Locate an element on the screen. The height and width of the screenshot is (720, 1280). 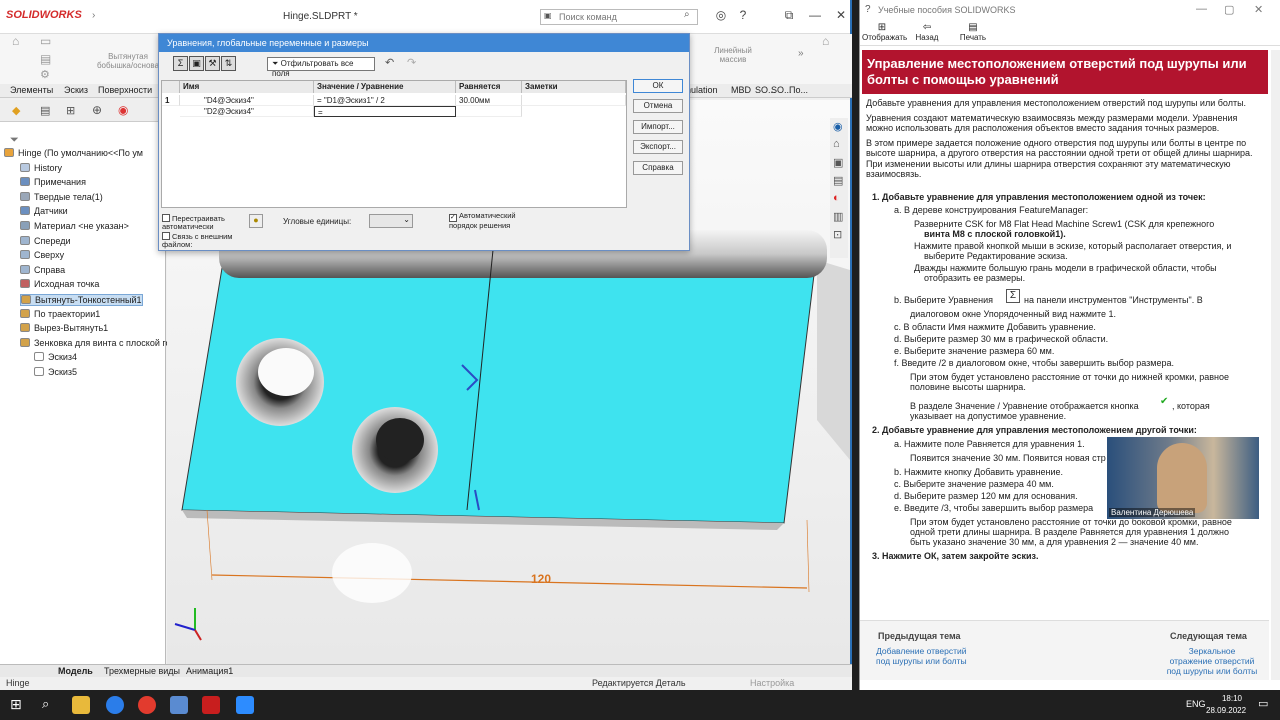
solidworks-logo: SOLIDWORKS is located at coordinates (44, 15).